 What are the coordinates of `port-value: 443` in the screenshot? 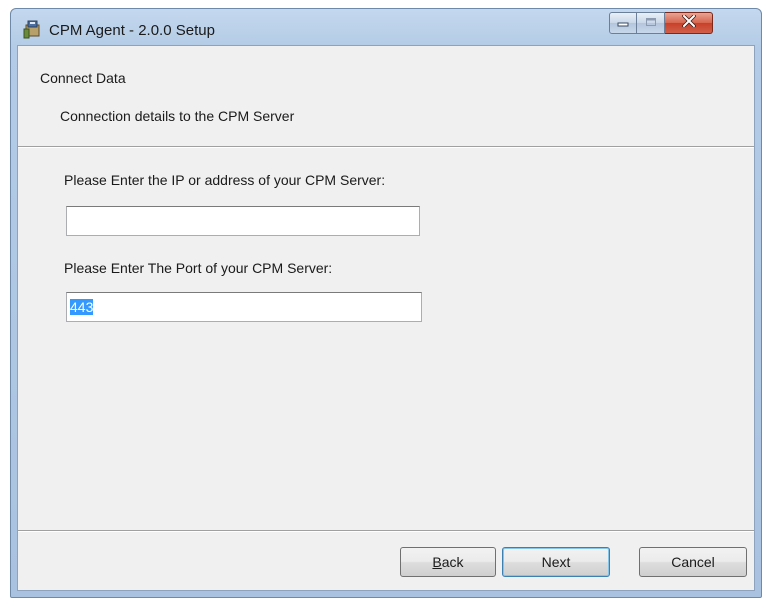 It's located at (82, 307).